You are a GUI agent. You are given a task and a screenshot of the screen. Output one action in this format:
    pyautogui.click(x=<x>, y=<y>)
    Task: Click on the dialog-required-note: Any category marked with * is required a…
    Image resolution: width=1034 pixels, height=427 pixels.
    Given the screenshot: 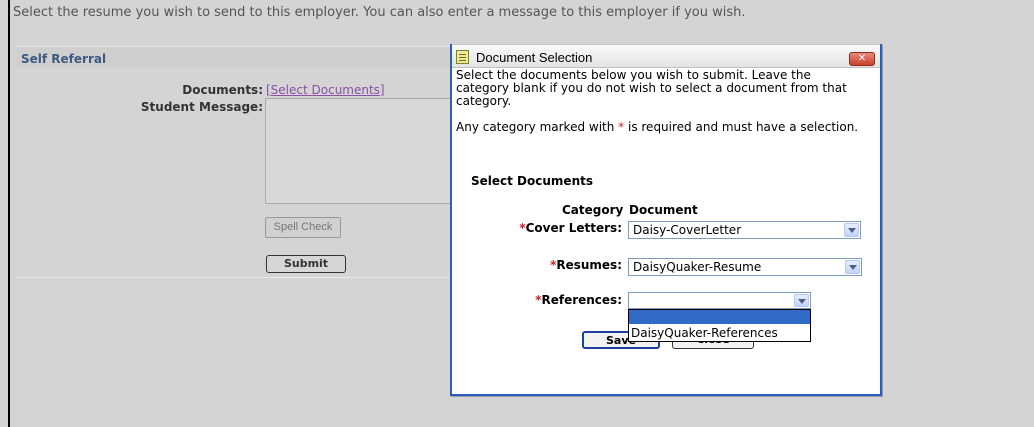 What is the action you would take?
    pyautogui.click(x=657, y=127)
    